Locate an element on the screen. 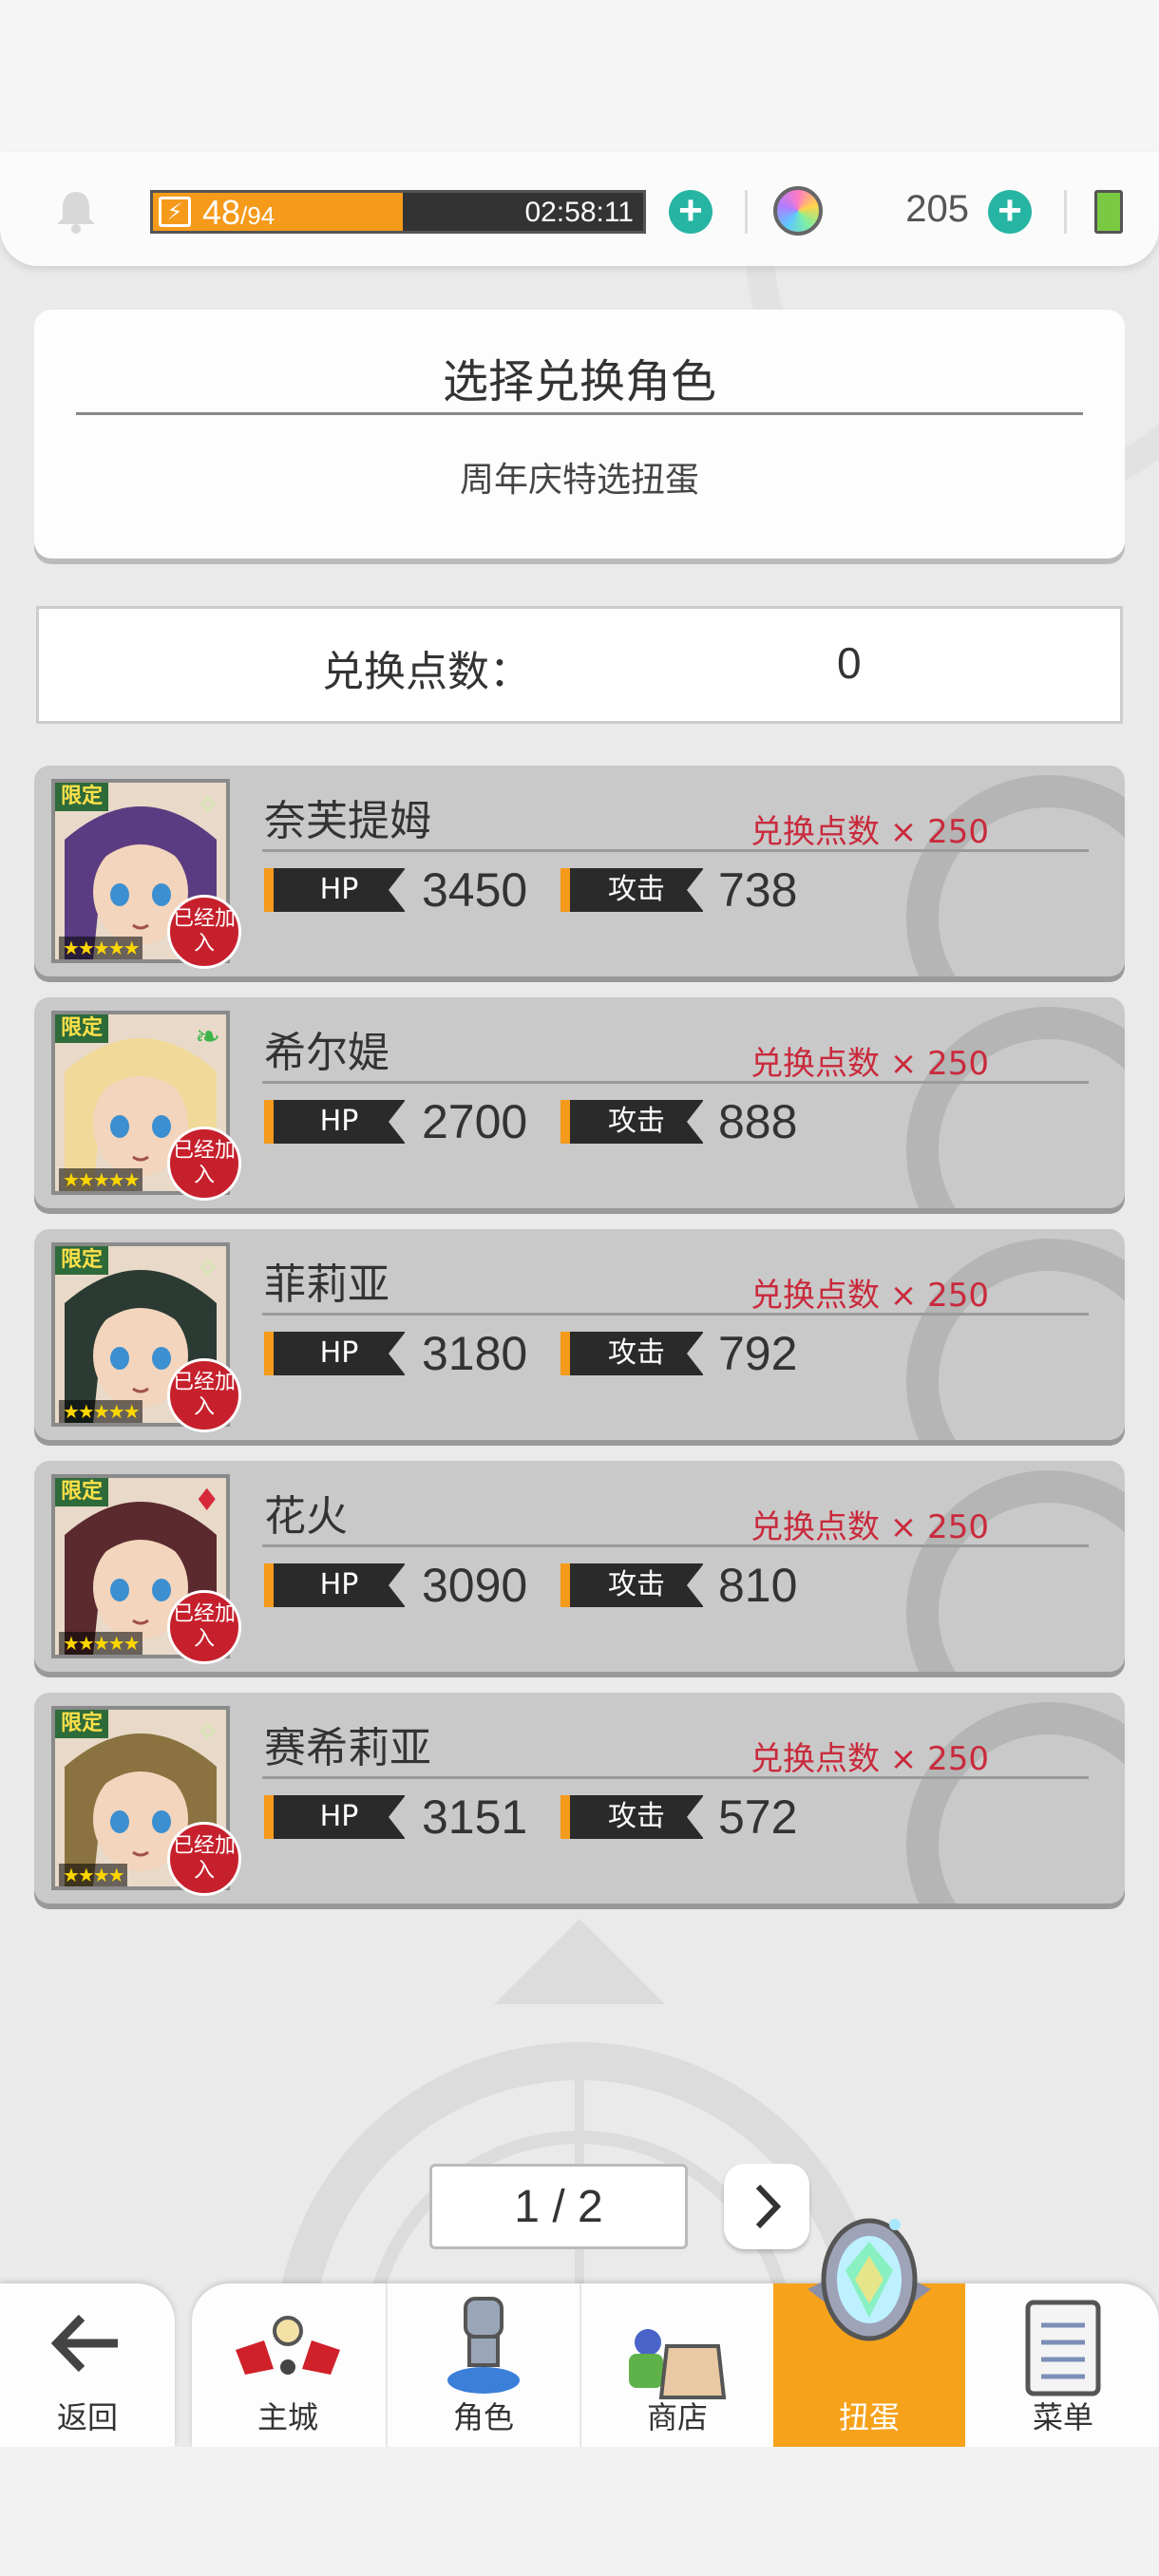 Image resolution: width=1159 pixels, height=2576 pixels. battery-icon is located at coordinates (1108, 212).